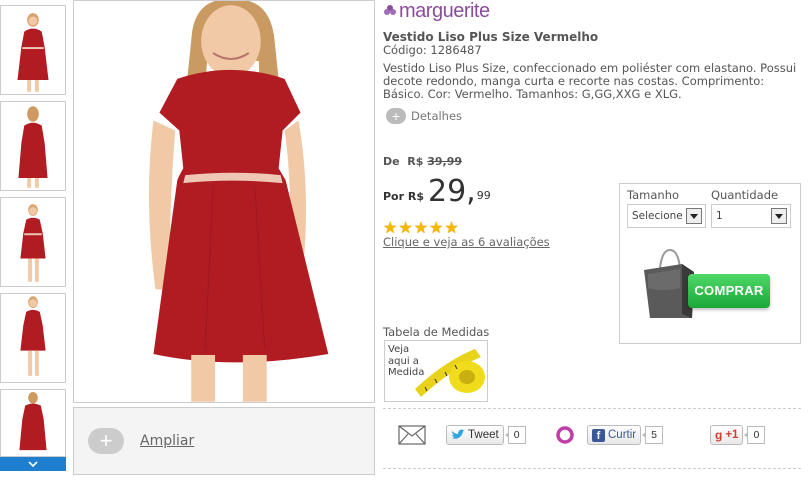 Image resolution: width=808 pixels, height=488 pixels. I want to click on size-chart-label: Tabela de Medidas, so click(436, 332).